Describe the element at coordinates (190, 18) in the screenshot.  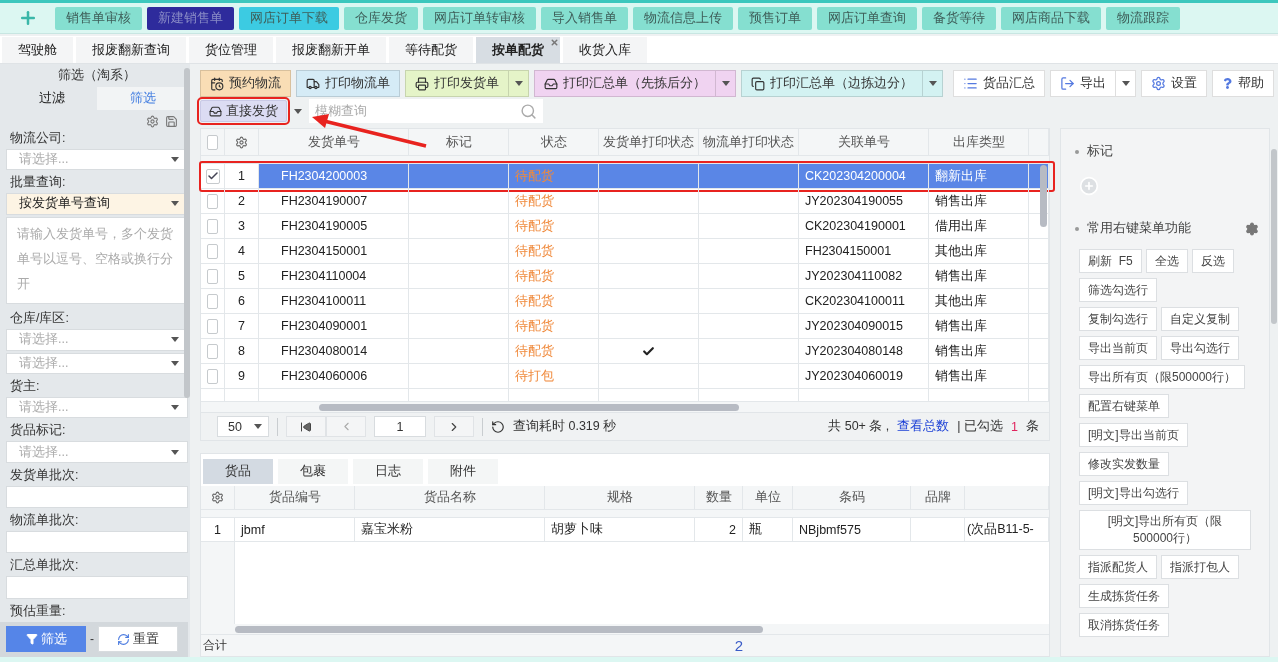
I see `menu-button: 新建销售单` at that location.